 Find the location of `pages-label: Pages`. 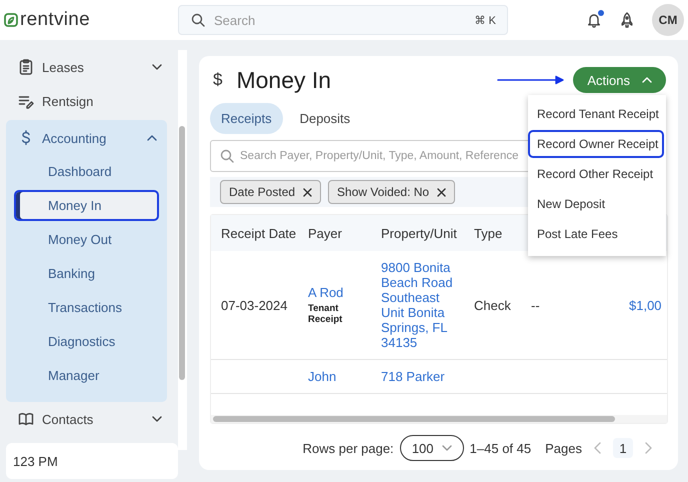

pages-label: Pages is located at coordinates (563, 448).